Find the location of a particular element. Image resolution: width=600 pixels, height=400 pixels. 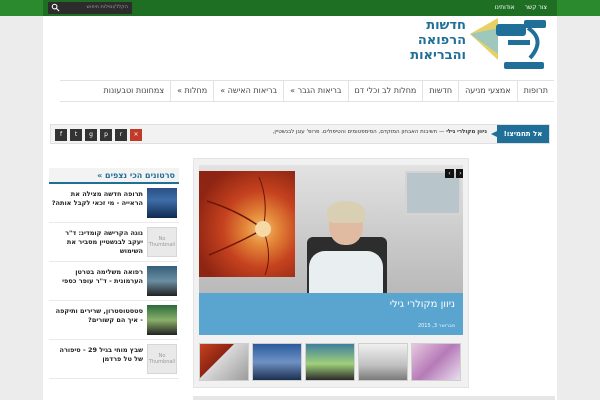

doctor-hair is located at coordinates (346, 212).